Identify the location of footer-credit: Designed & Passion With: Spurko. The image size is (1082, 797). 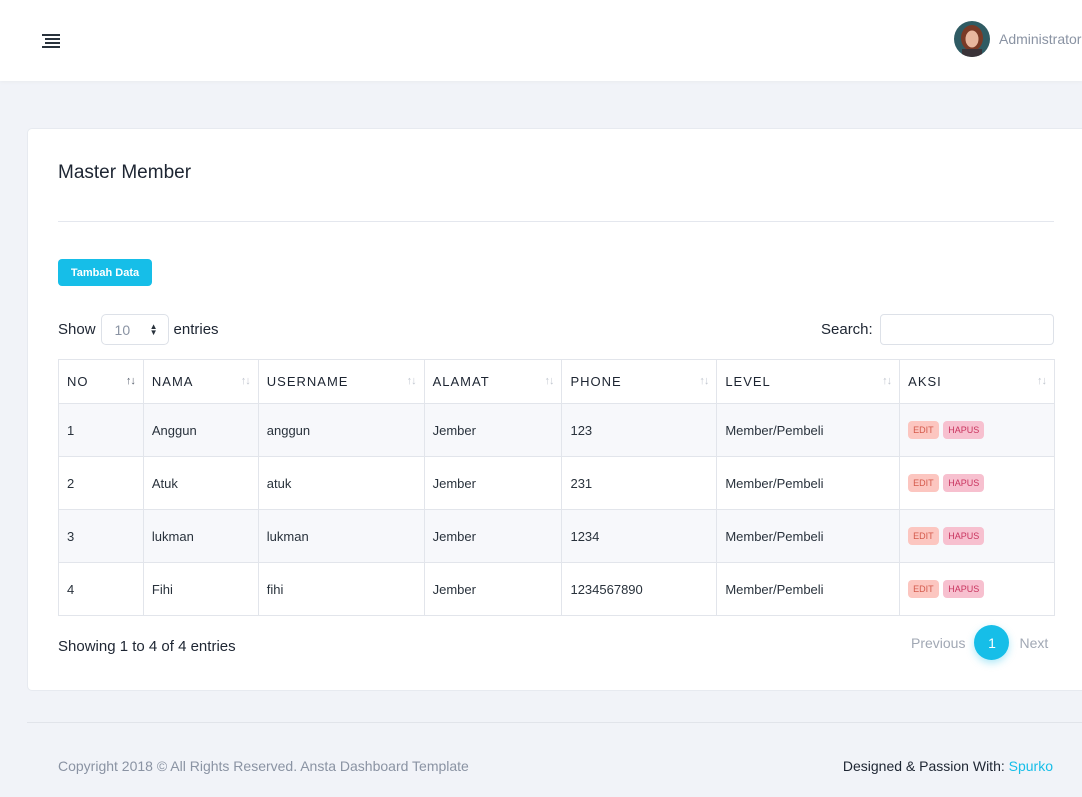
(948, 766).